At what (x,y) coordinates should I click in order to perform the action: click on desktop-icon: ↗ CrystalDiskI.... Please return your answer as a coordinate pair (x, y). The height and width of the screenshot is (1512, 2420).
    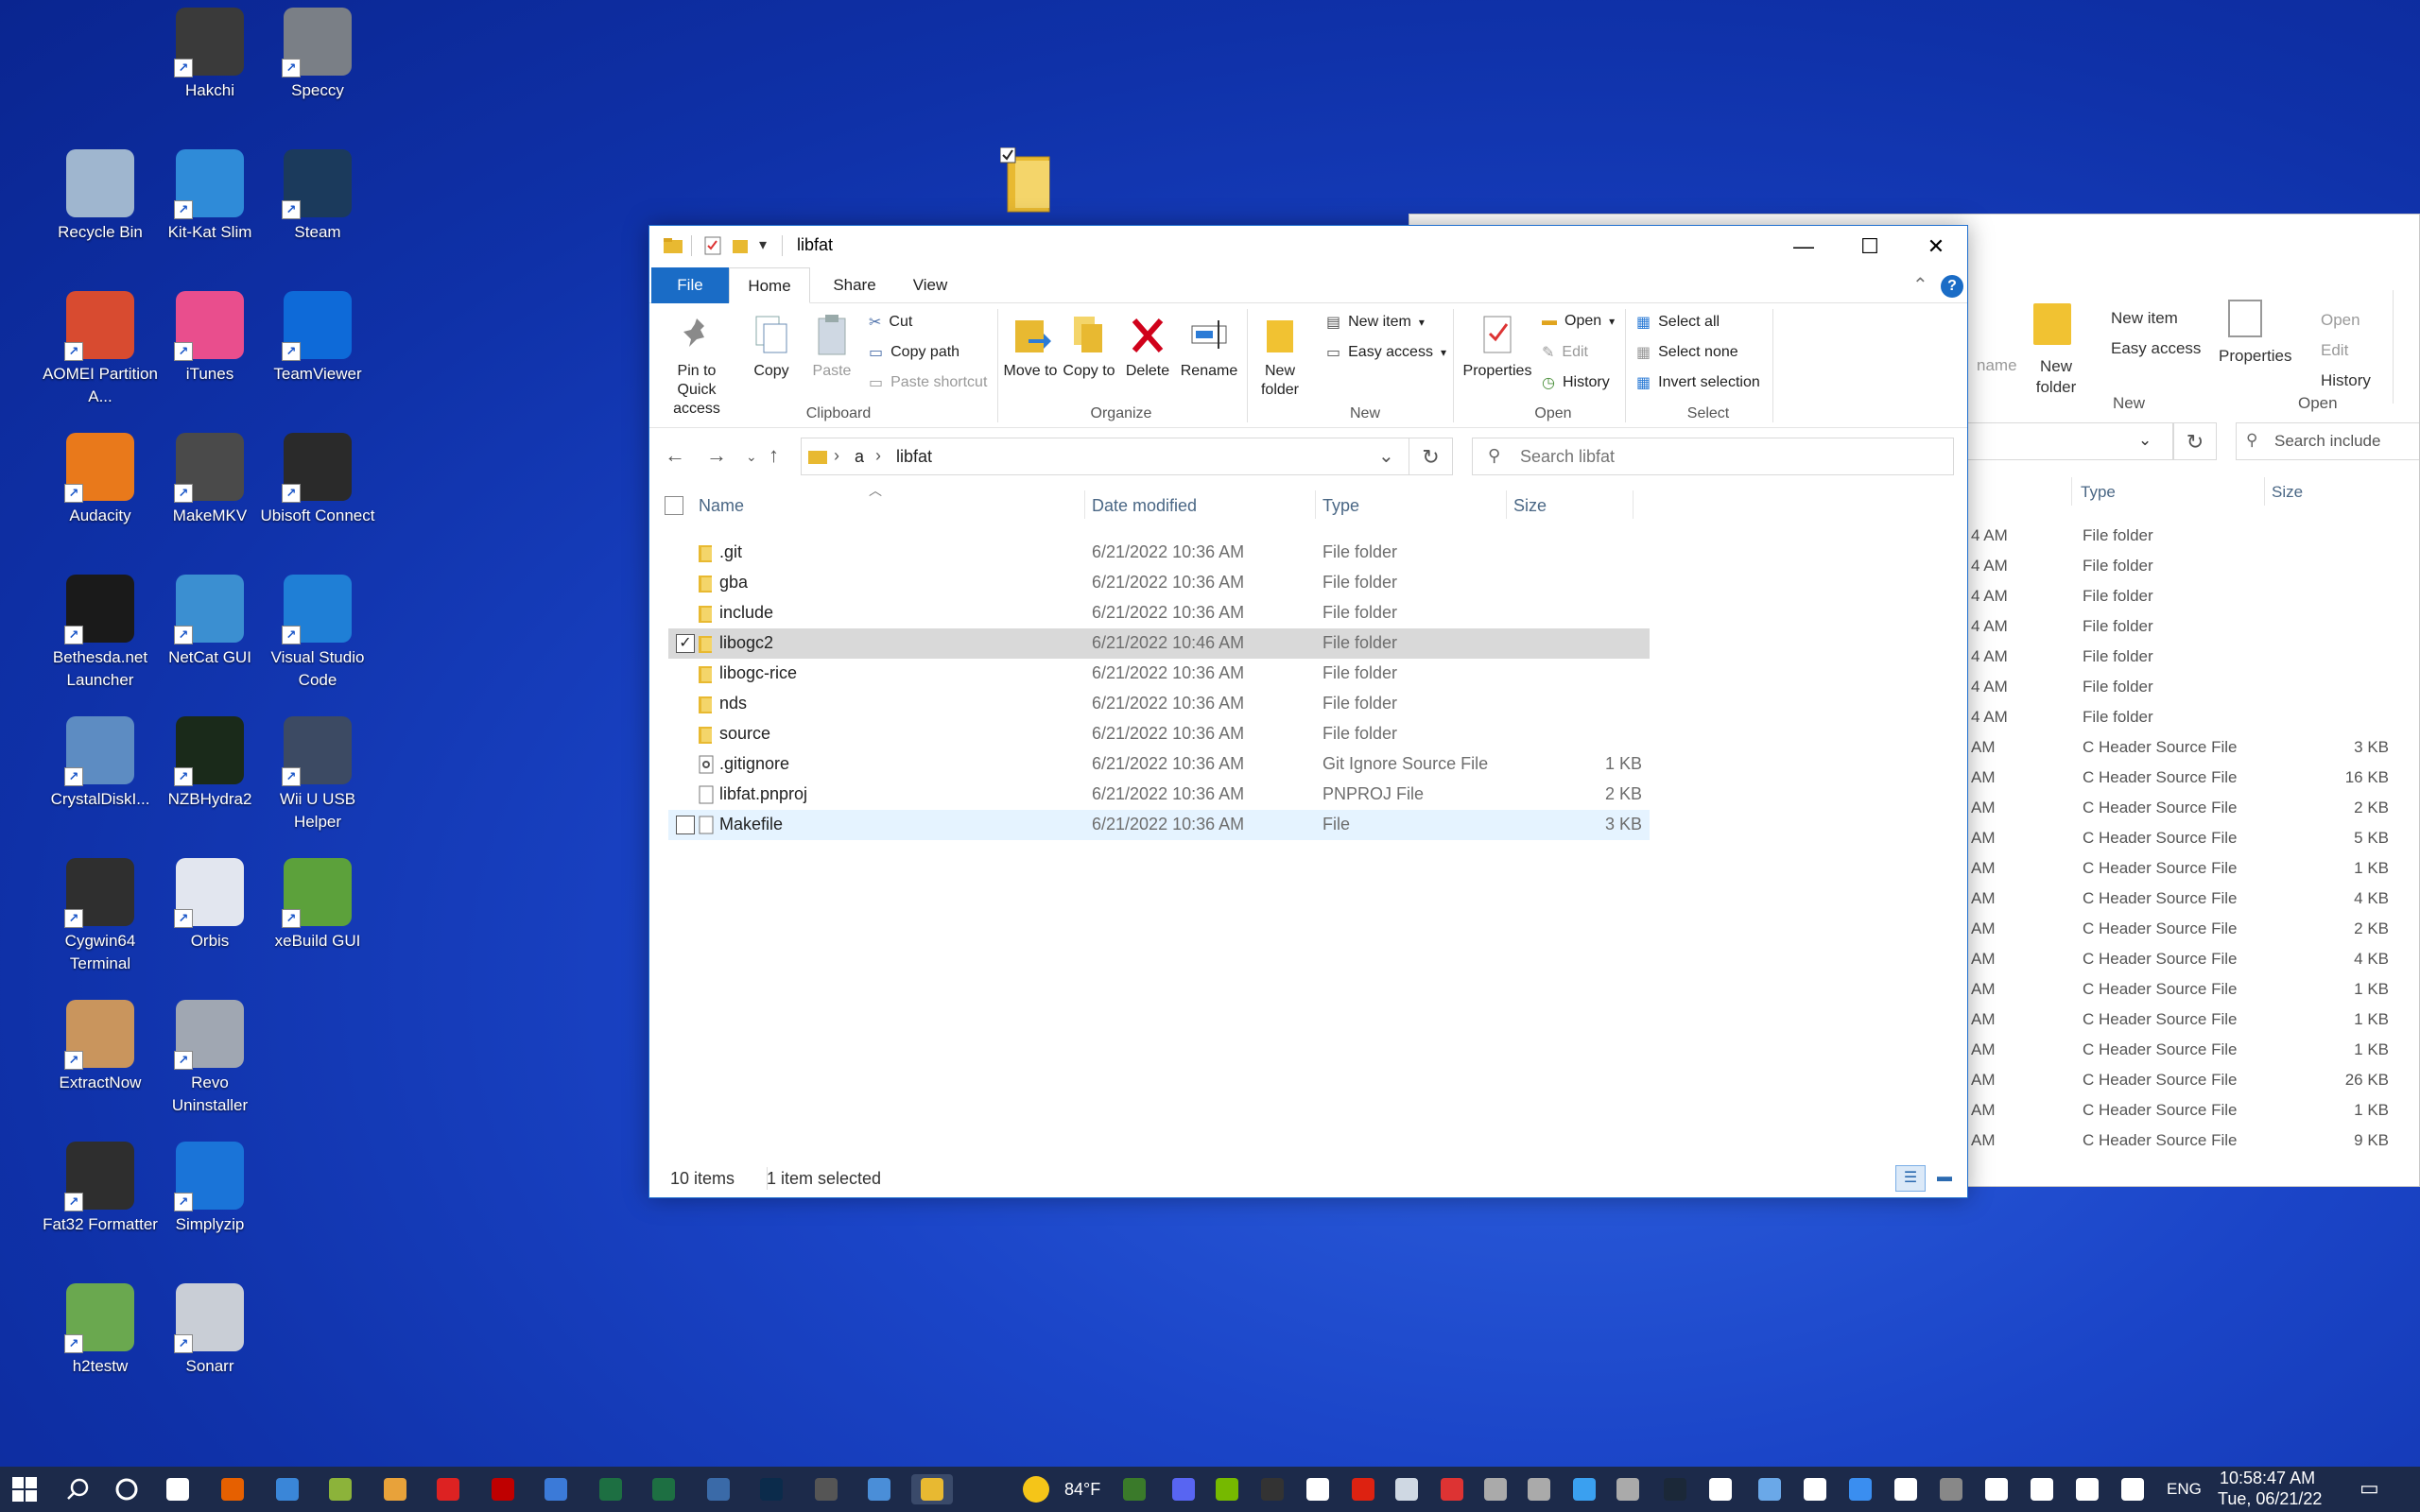
    Looking at the image, I should click on (100, 782).